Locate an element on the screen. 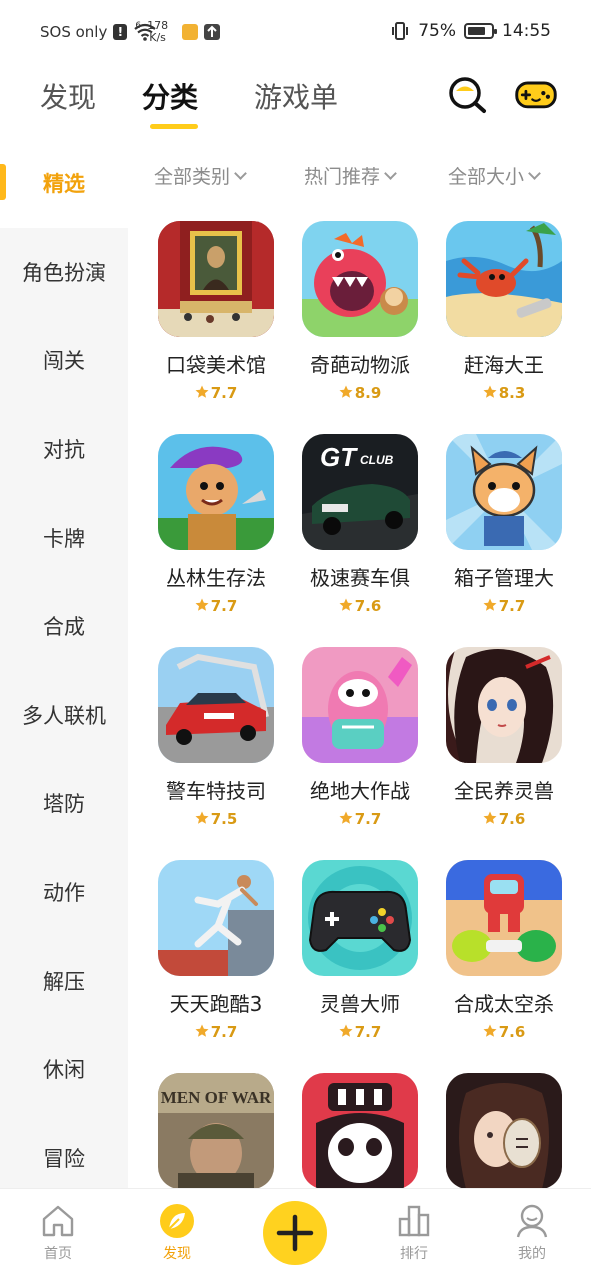 The width and height of the screenshot is (591, 1280). nav-profile: 我的 is located at coordinates (532, 1233).